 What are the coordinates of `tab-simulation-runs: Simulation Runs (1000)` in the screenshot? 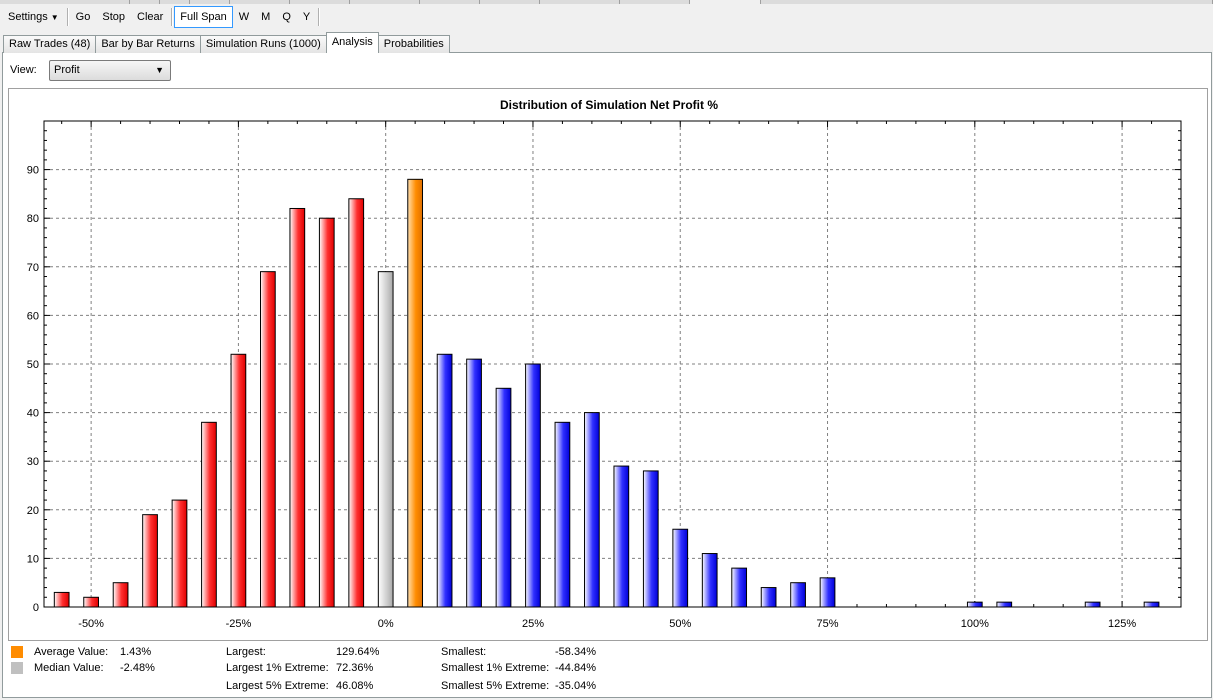 It's located at (263, 44).